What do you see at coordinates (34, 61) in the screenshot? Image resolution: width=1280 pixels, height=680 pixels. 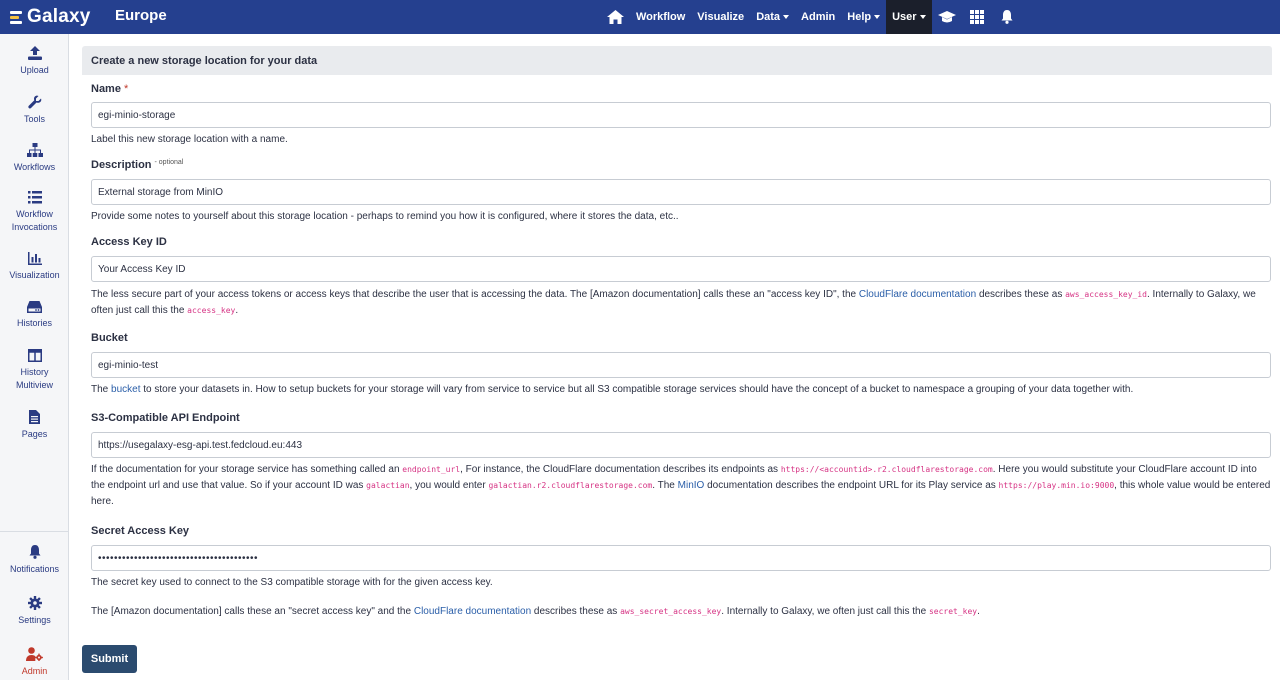 I see `sidebar-item-upload: Upload` at bounding box center [34, 61].